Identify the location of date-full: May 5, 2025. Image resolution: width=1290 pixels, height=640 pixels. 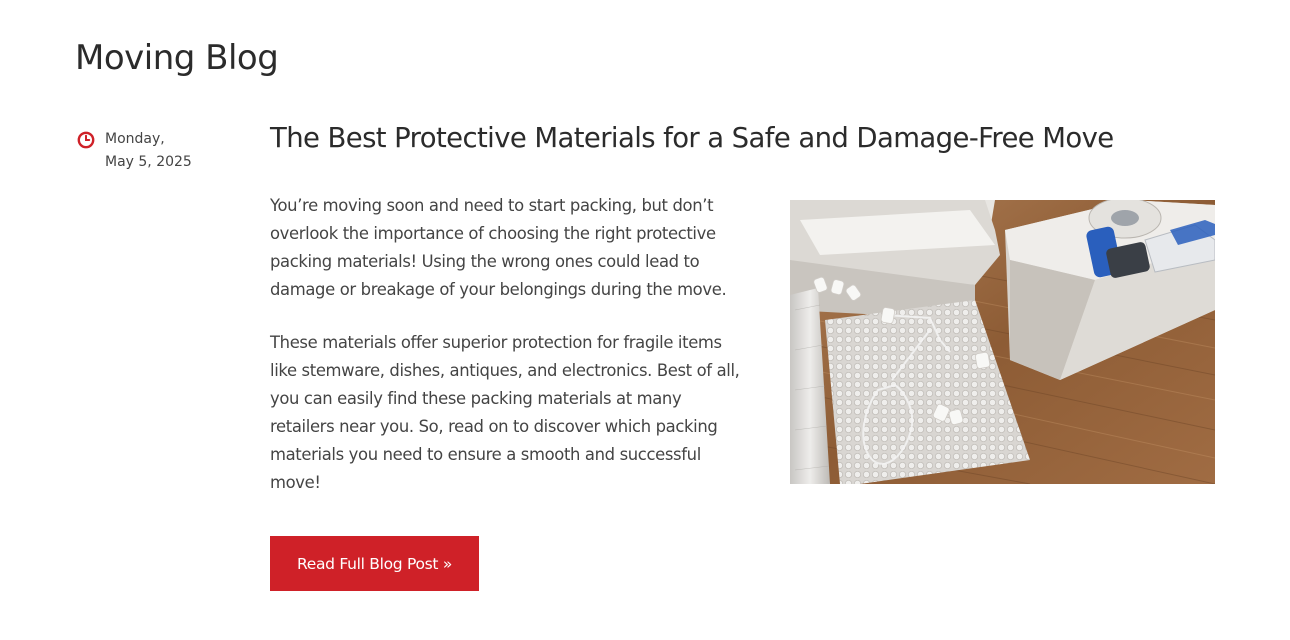
(148, 162).